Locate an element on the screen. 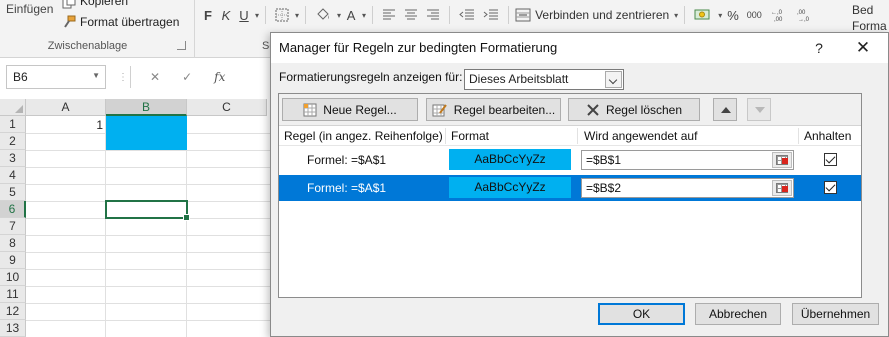 The image size is (889, 337). row-header-1: 1 is located at coordinates (13, 124).